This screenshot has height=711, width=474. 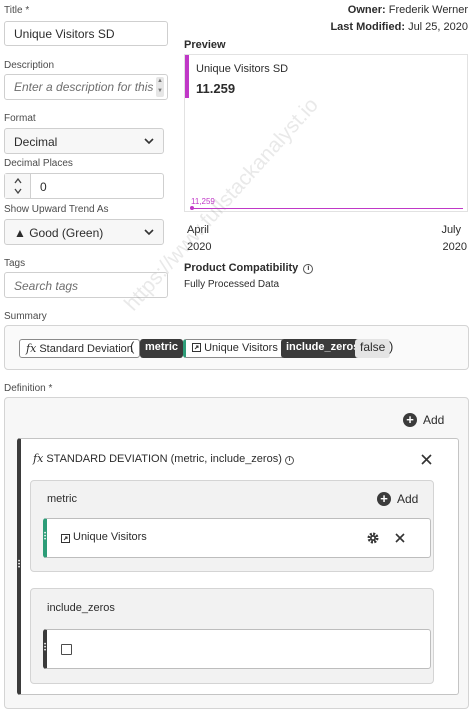 What do you see at coordinates (242, 69) in the screenshot?
I see `preview-metric-name: Unique Visitors SD` at bounding box center [242, 69].